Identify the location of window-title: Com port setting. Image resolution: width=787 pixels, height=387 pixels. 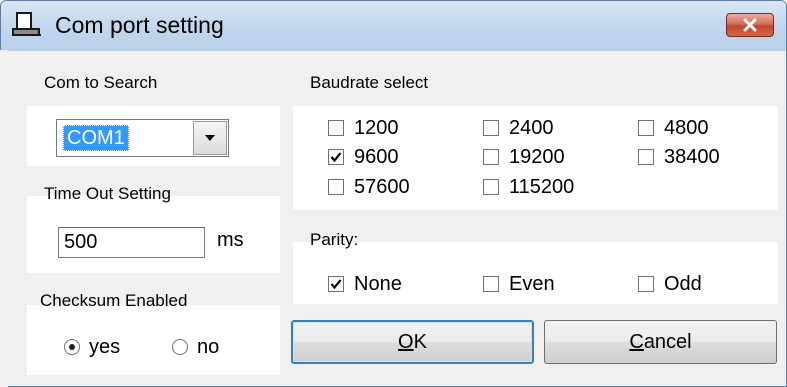
(139, 25).